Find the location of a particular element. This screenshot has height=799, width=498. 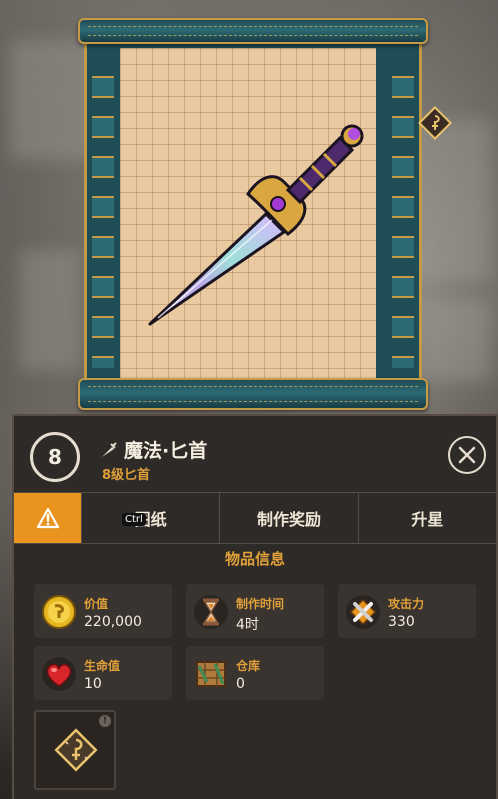

blueprint-pin-icon is located at coordinates (435, 123).